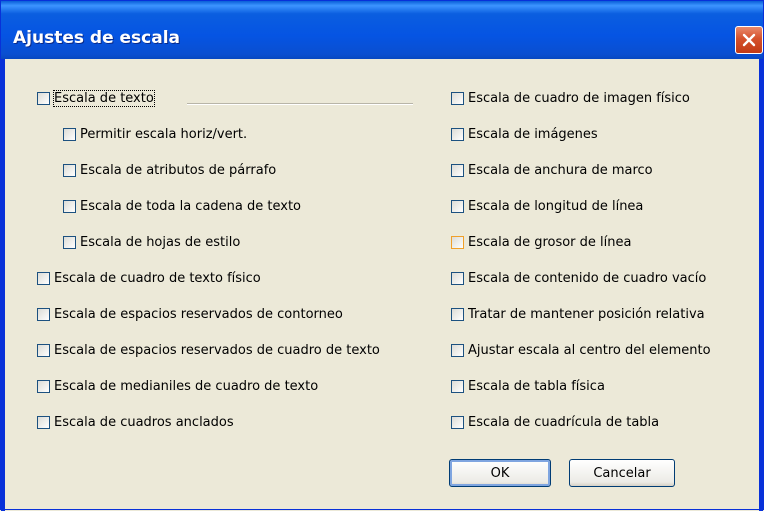 The width and height of the screenshot is (764, 511). Describe the element at coordinates (97, 38) in the screenshot. I see `window-title: Ajustes de escala` at that location.